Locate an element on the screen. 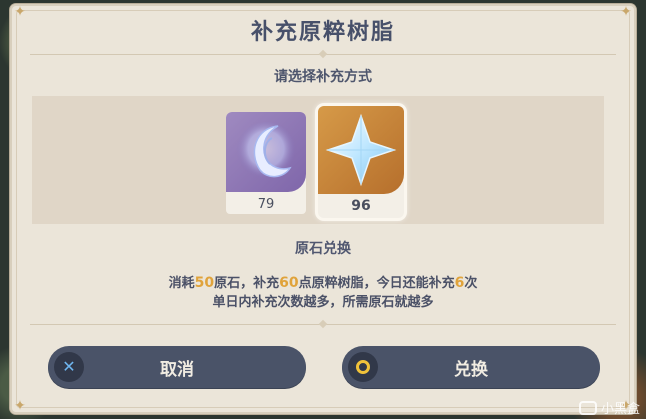 The width and height of the screenshot is (646, 419). primogem-cost: 50 is located at coordinates (204, 283).